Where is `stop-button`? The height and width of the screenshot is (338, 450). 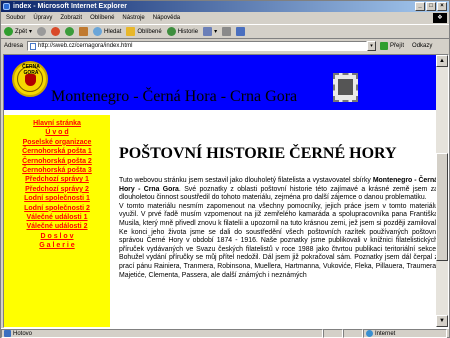 stop-button is located at coordinates (56, 31).